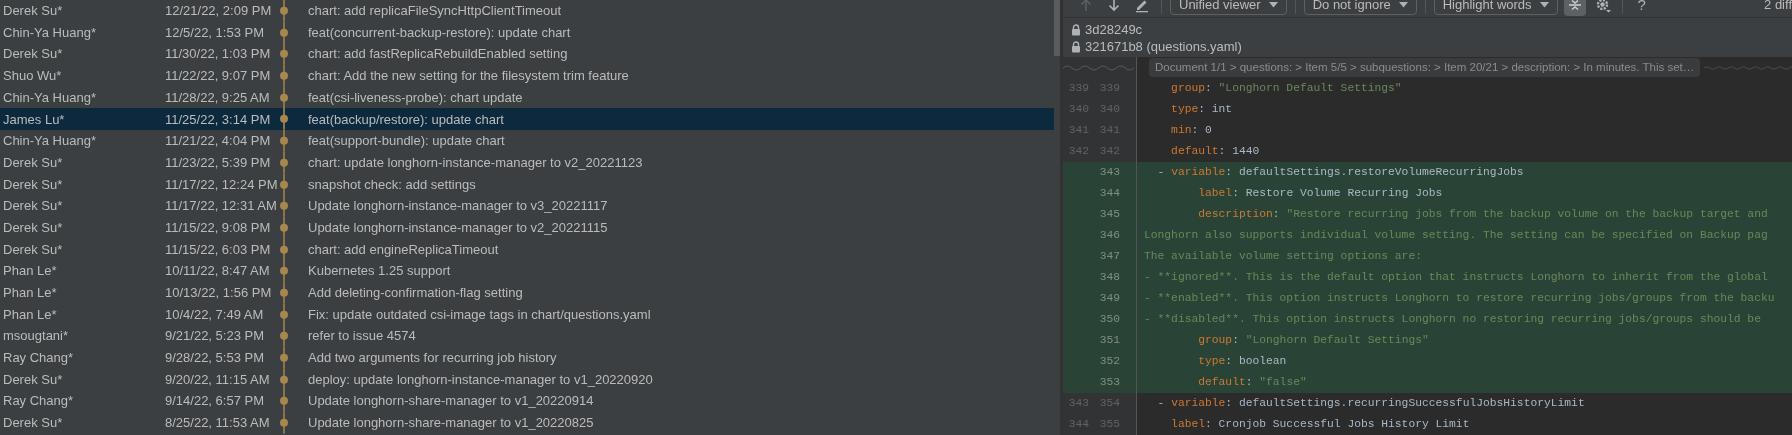 The height and width of the screenshot is (435, 1792). What do you see at coordinates (480, 379) in the screenshot?
I see `commit-message: deploy: update longhorn-instance-manager to v1_20220920` at bounding box center [480, 379].